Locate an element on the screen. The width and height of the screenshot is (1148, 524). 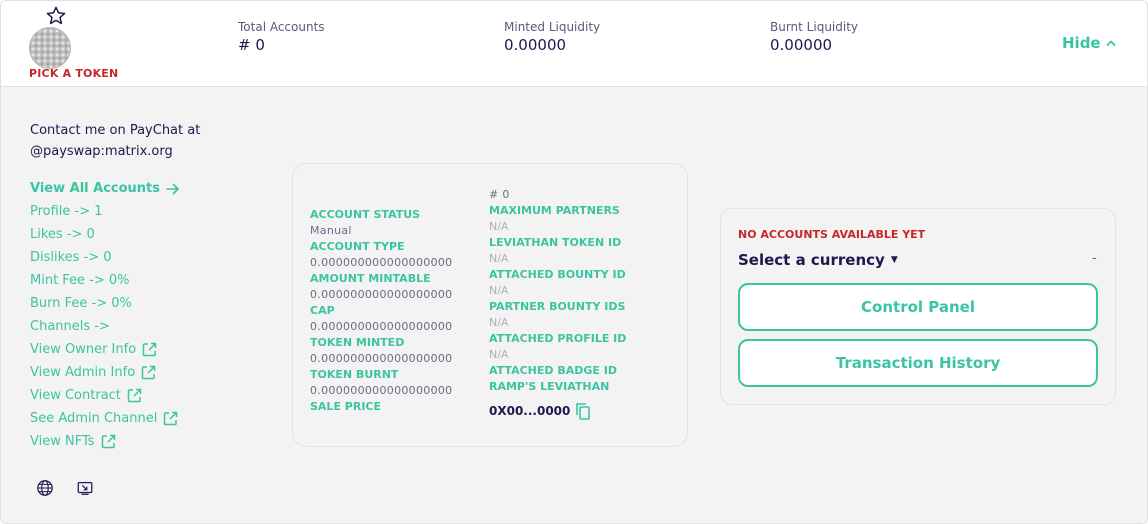
screen-share-icon is located at coordinates (85, 488).